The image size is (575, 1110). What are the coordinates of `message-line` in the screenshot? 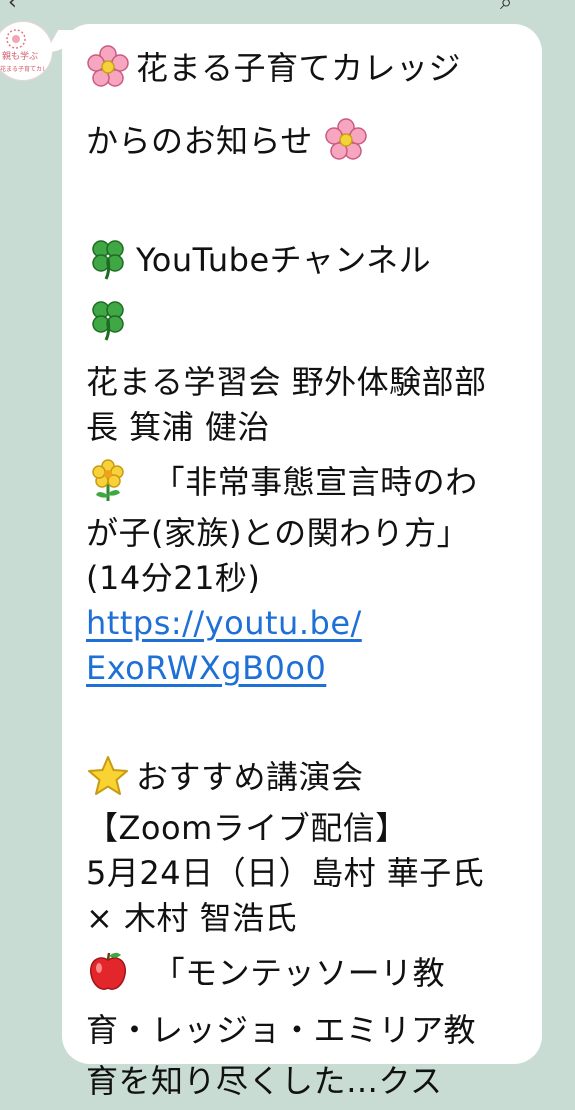 It's located at (306, 321).